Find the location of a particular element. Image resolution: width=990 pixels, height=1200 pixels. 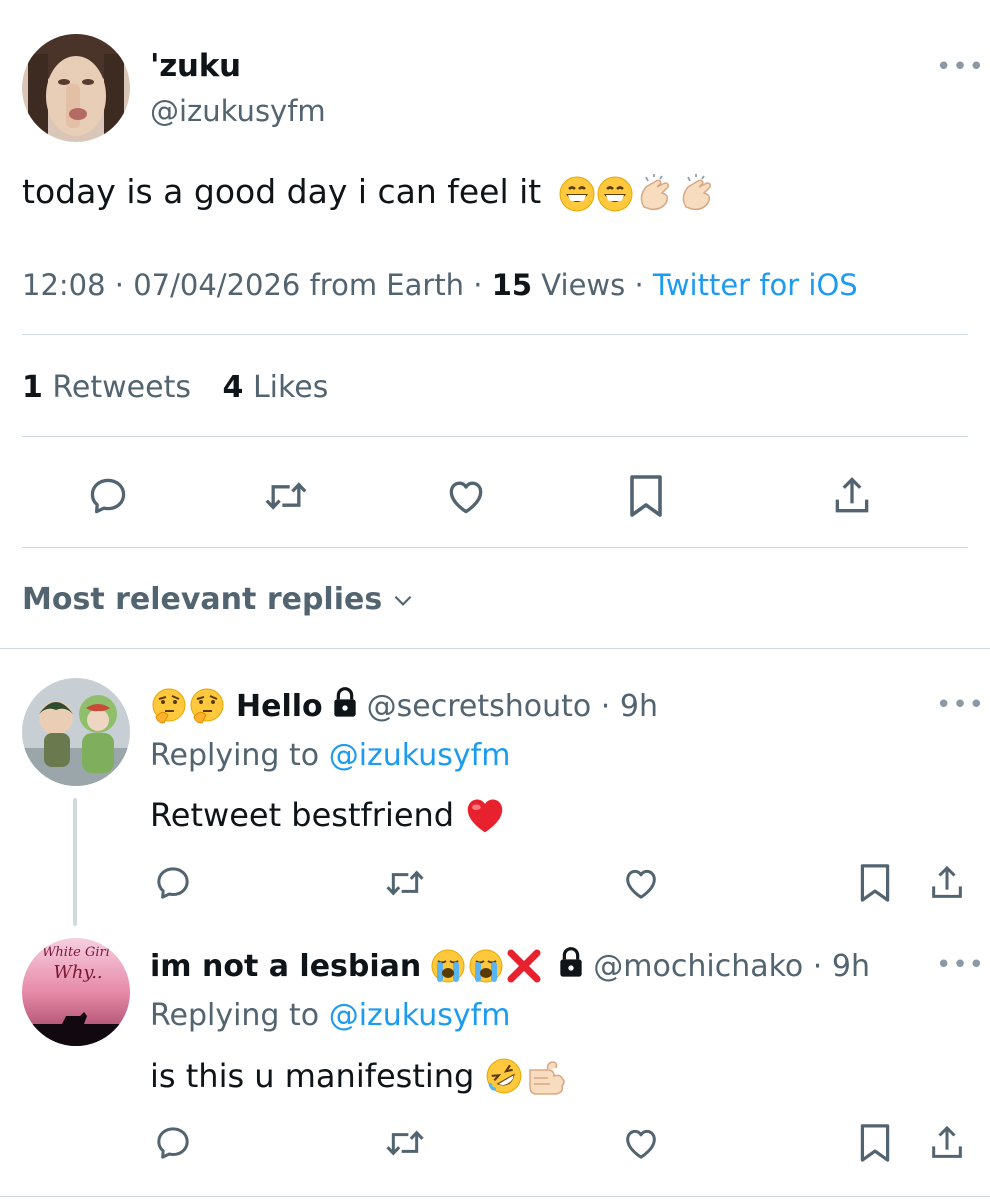

avatar-text-line-1: White Girl is located at coordinates (76, 952).